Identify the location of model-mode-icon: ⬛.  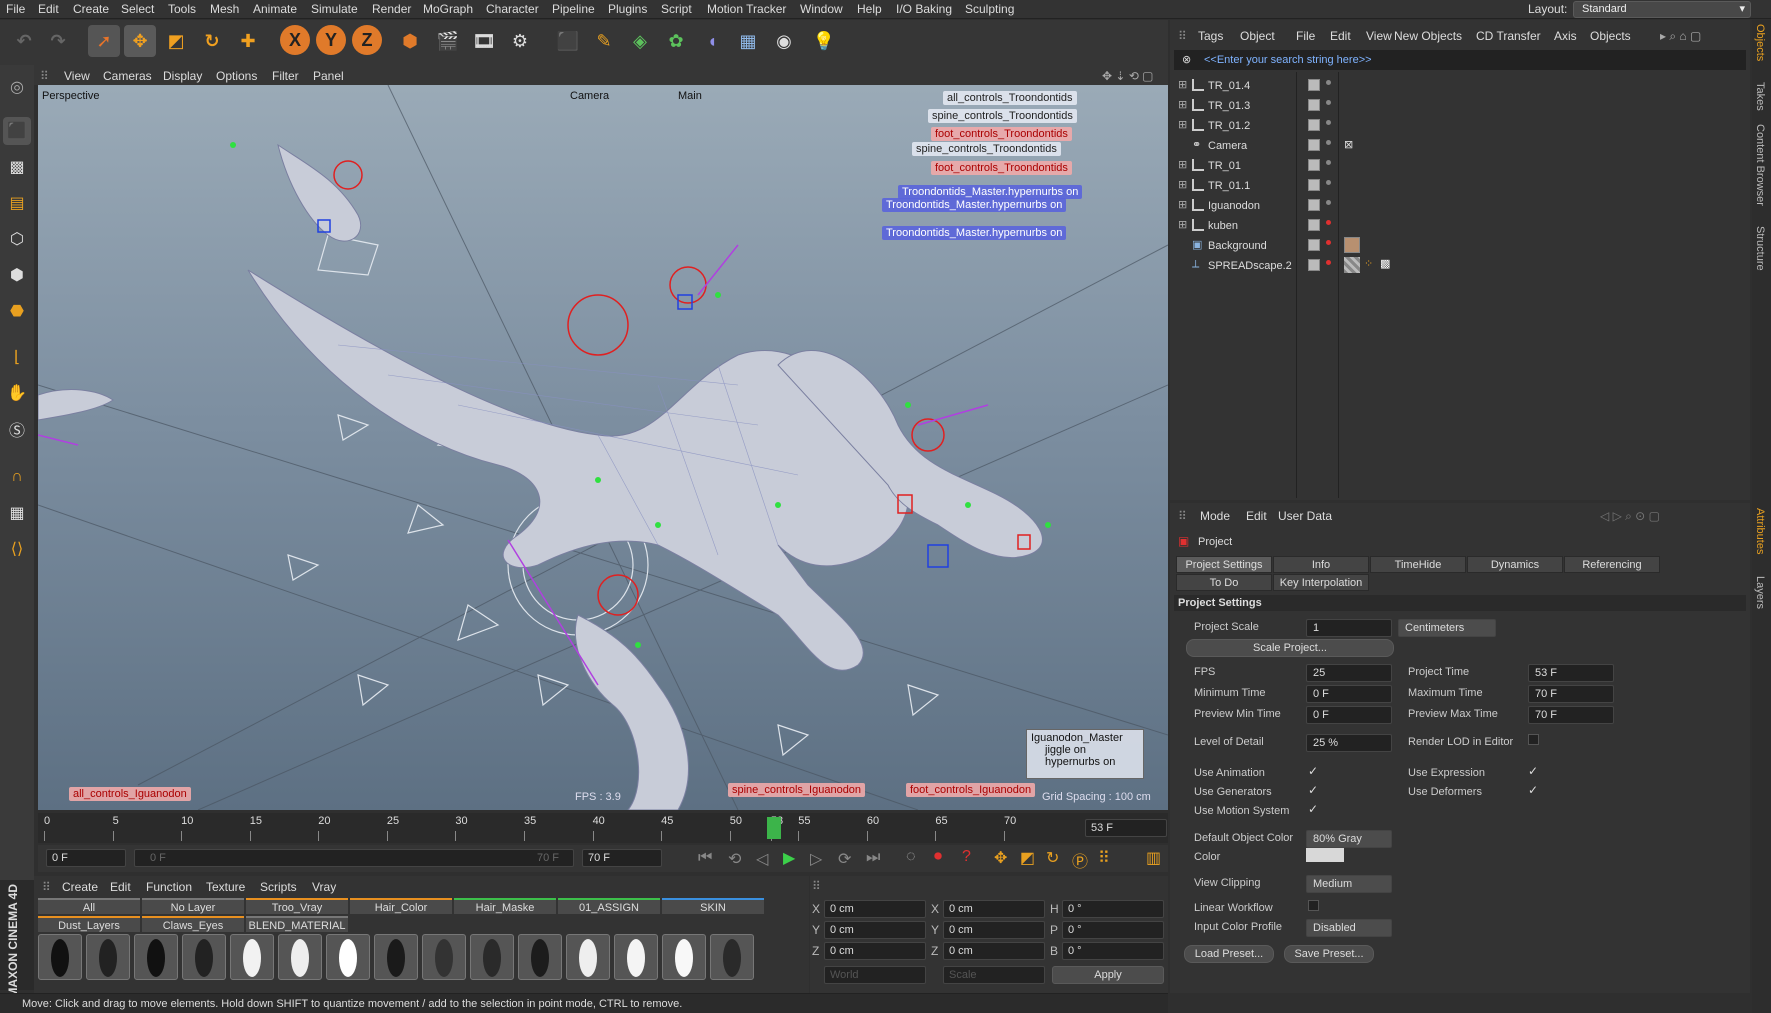
(17, 131).